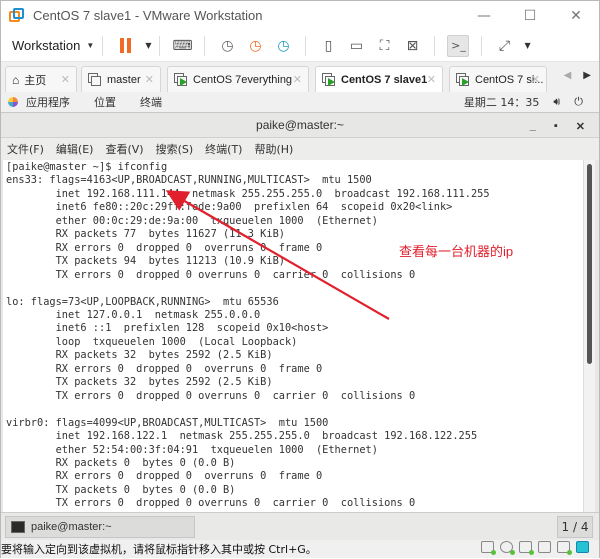  Describe the element at coordinates (87, 167) in the screenshot. I see `terminal-line: [paike@master ~]$ ifconfig` at that location.